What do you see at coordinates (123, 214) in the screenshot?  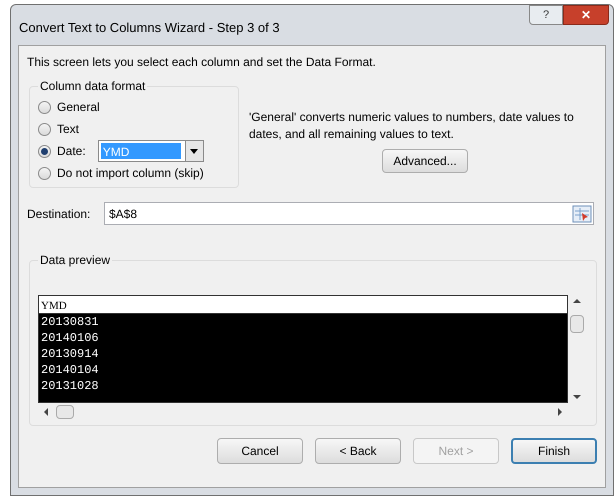 I see `field-value: $A$8` at bounding box center [123, 214].